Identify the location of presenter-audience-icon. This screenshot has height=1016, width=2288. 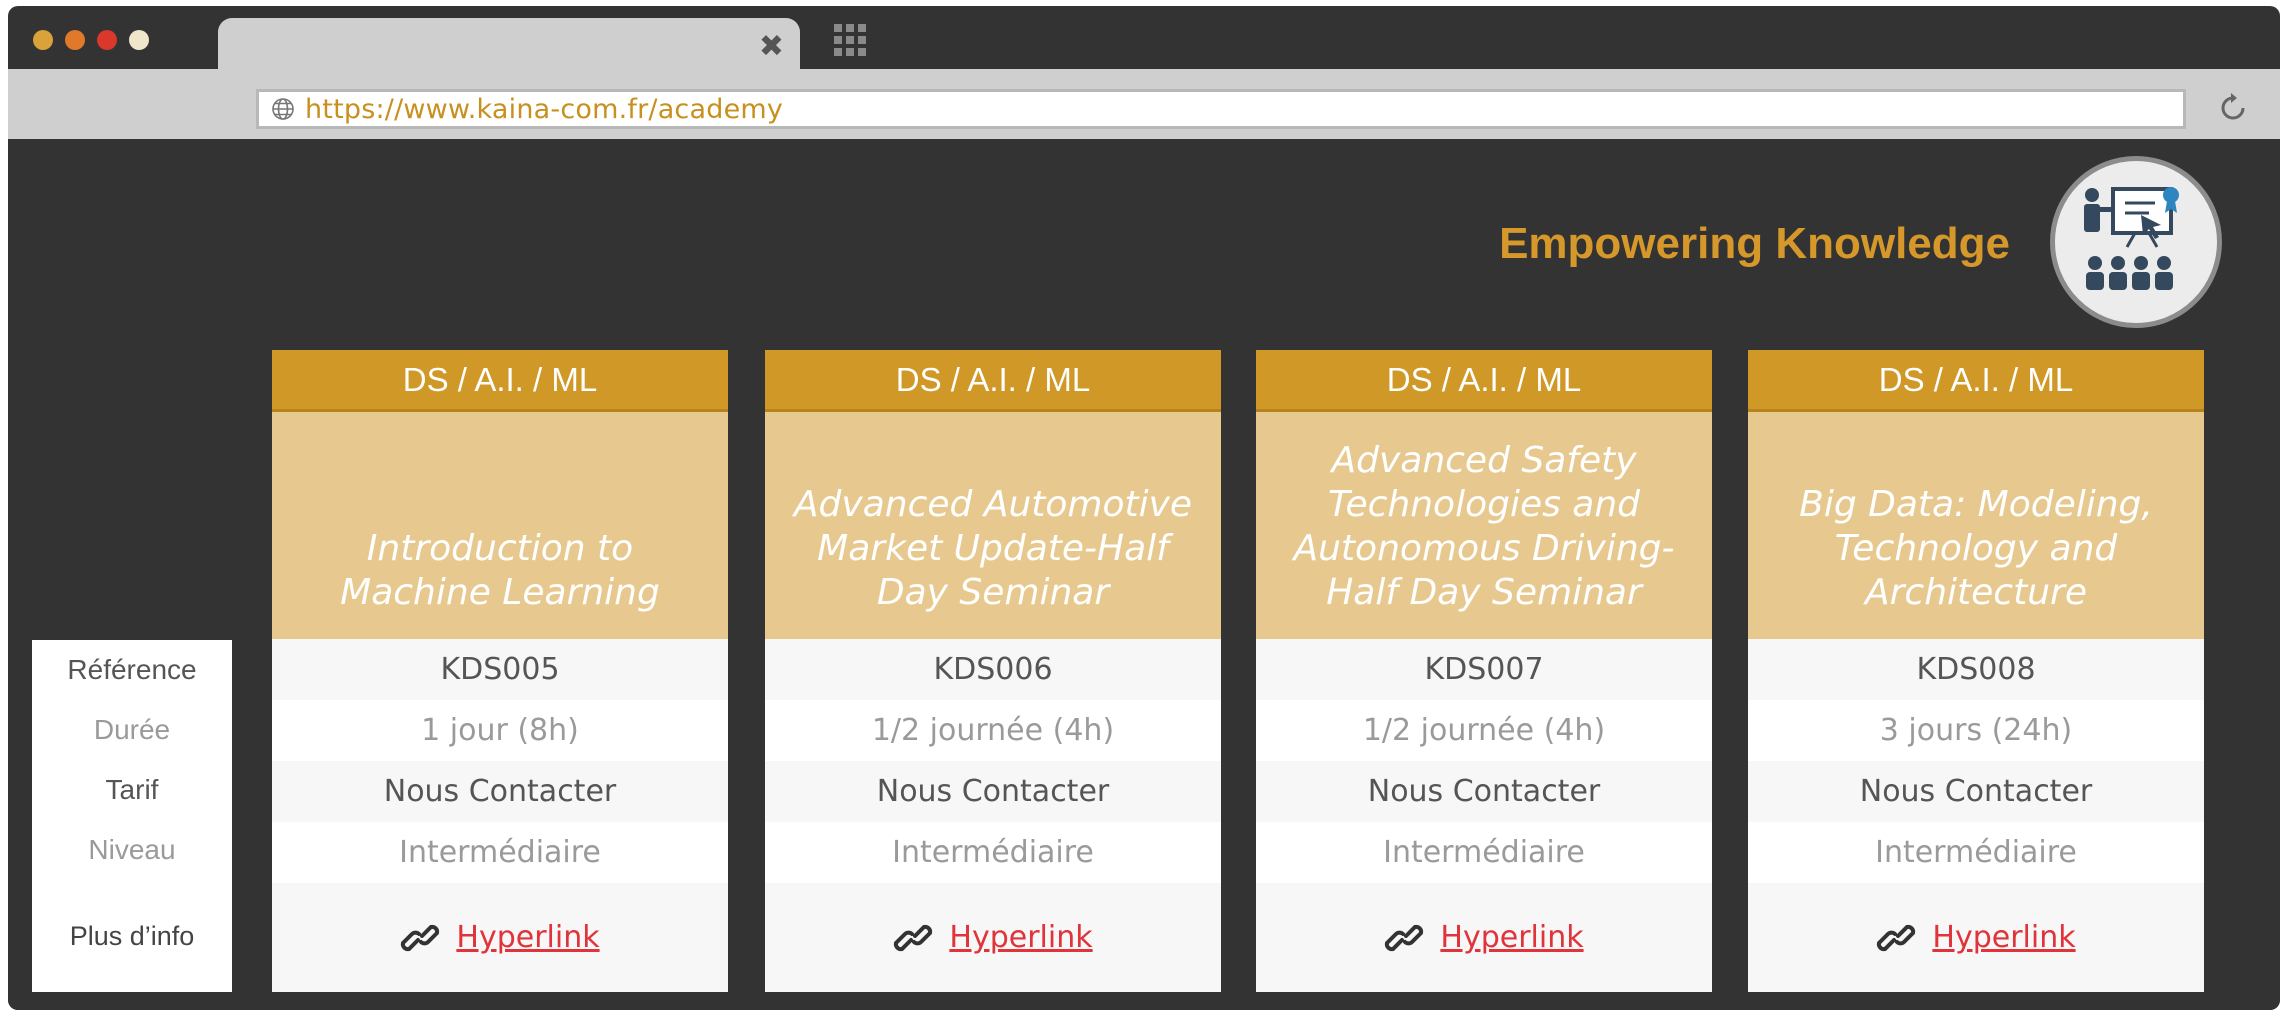
(2136, 242).